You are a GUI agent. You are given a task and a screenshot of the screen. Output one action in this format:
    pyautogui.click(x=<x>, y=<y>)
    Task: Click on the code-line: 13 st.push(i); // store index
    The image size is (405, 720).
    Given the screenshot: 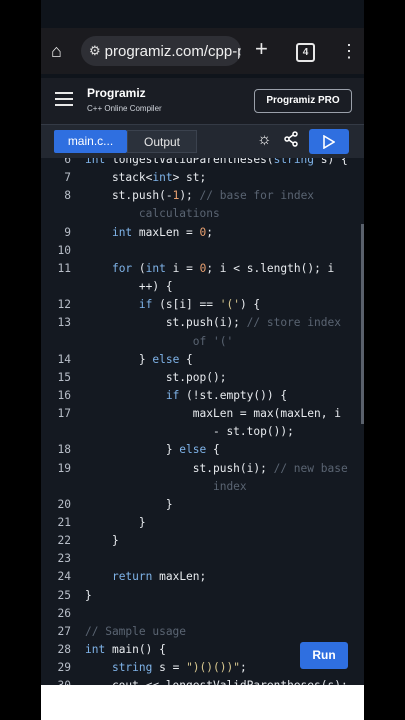 What is the action you would take?
    pyautogui.click(x=202, y=323)
    